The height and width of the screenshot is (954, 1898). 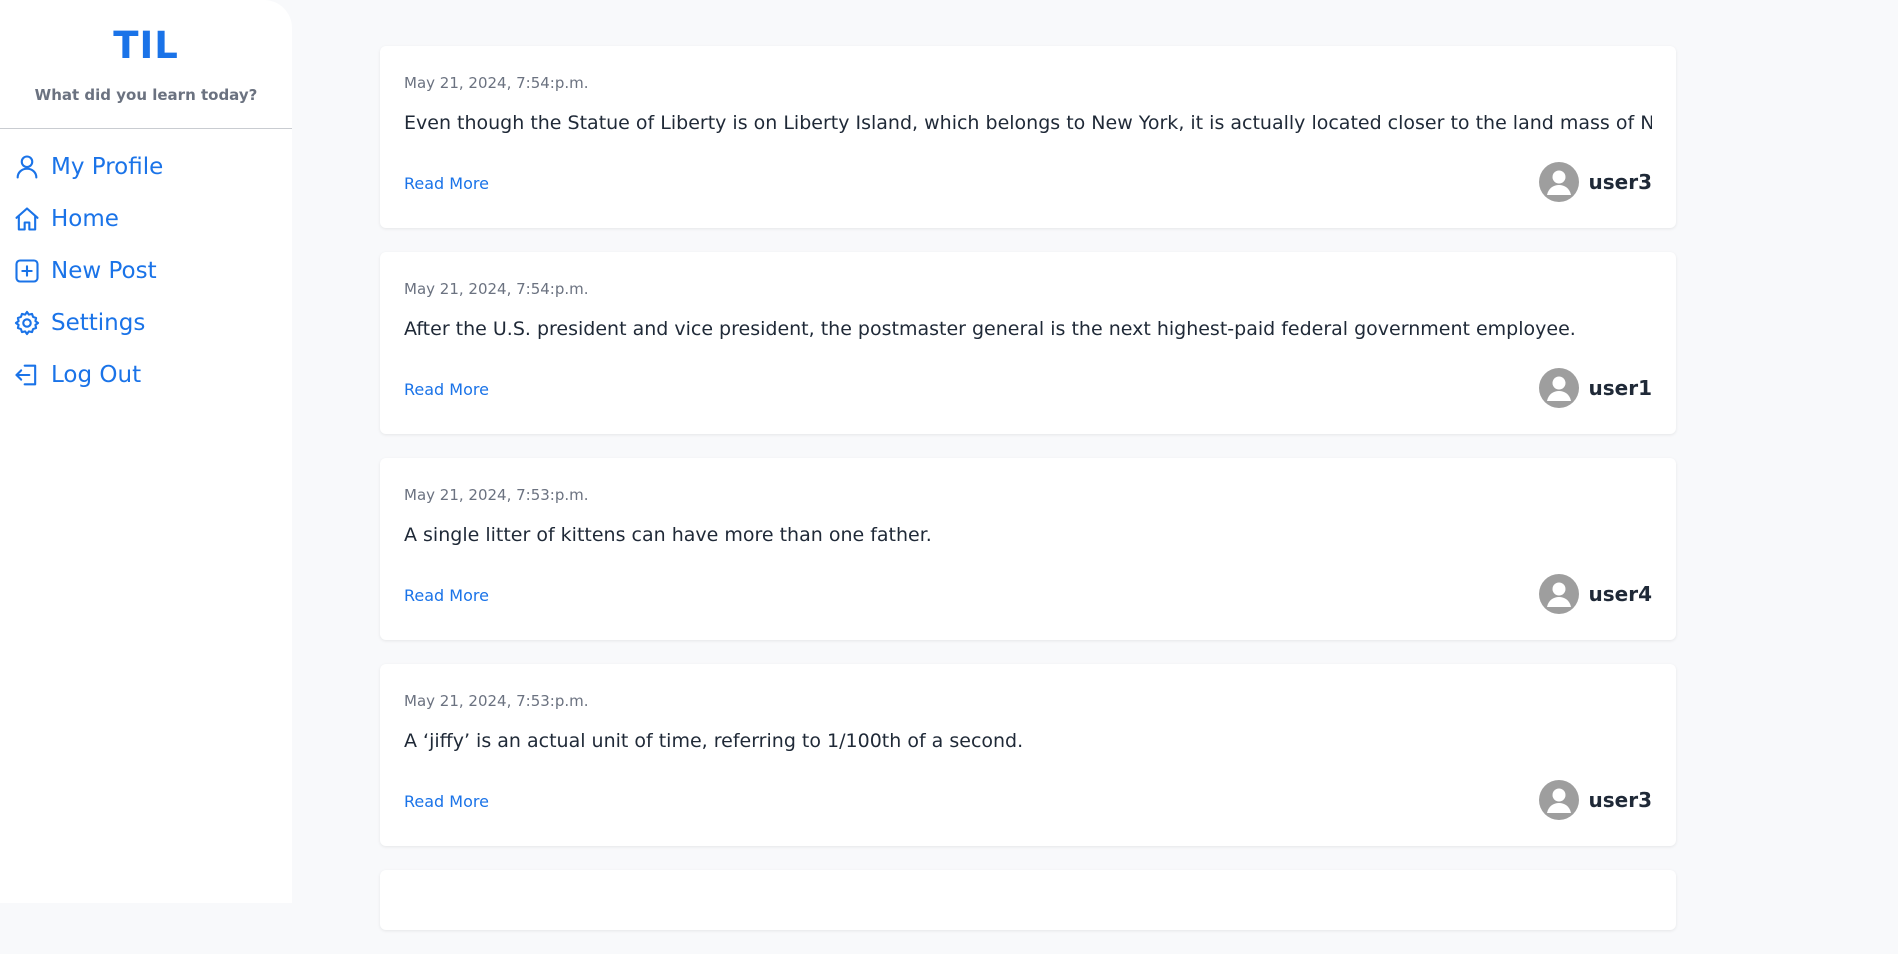 What do you see at coordinates (27, 219) in the screenshot?
I see `home-icon` at bounding box center [27, 219].